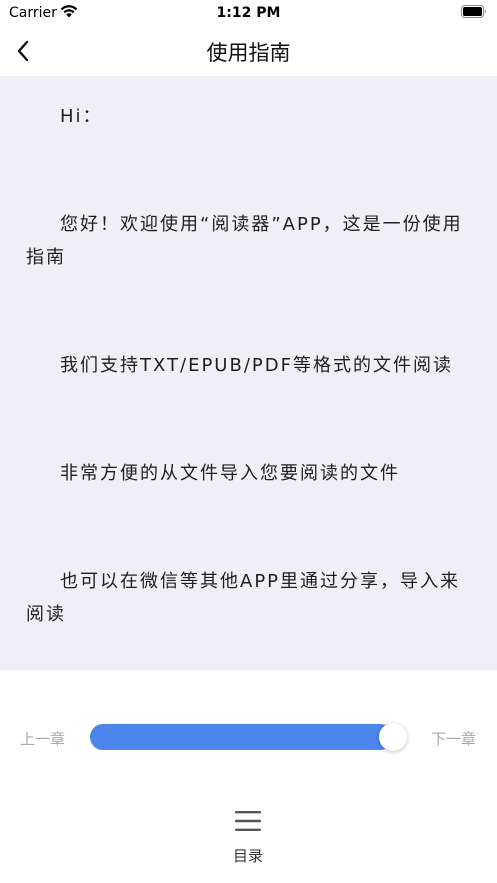 Image resolution: width=497 pixels, height=883 pixels. What do you see at coordinates (248, 837) in the screenshot?
I see `table-of-contents-button: 目录` at bounding box center [248, 837].